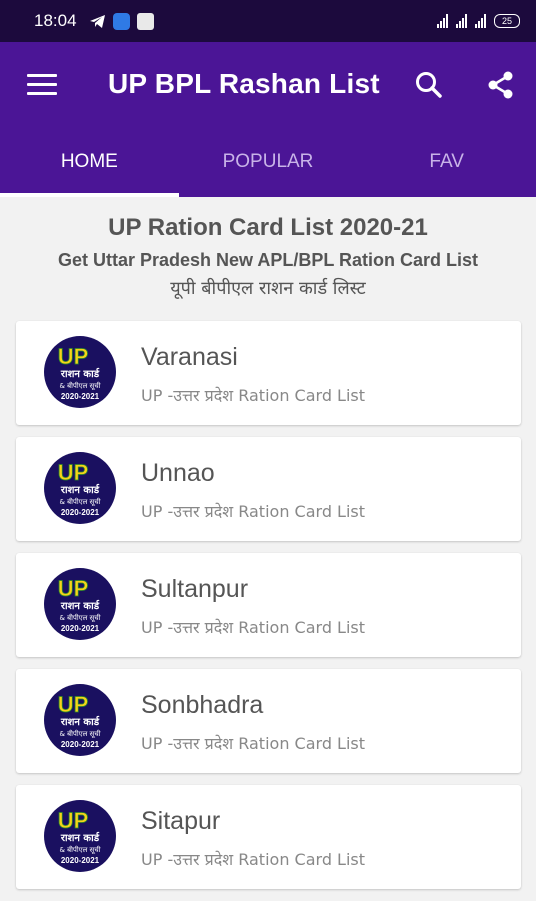 Image resolution: width=536 pixels, height=901 pixels. Describe the element at coordinates (89, 169) in the screenshot. I see `tab-home: HOME` at that location.